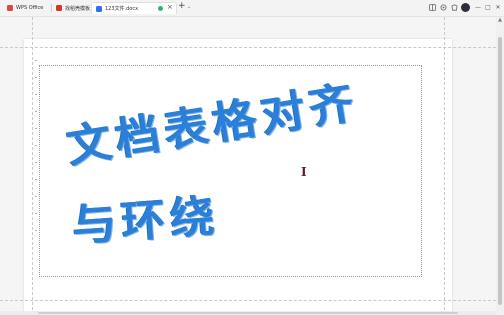 This screenshot has width=504, height=315. What do you see at coordinates (59, 8) in the screenshot?
I see `docer-logo-icon` at bounding box center [59, 8].